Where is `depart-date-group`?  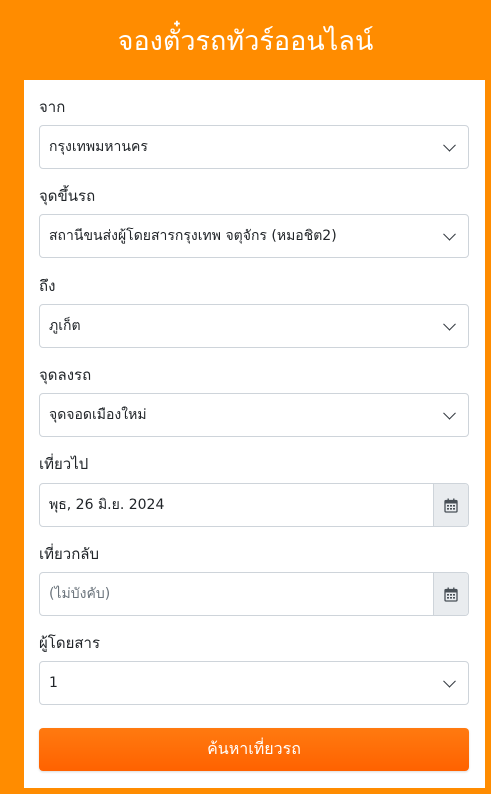 depart-date-group is located at coordinates (254, 505).